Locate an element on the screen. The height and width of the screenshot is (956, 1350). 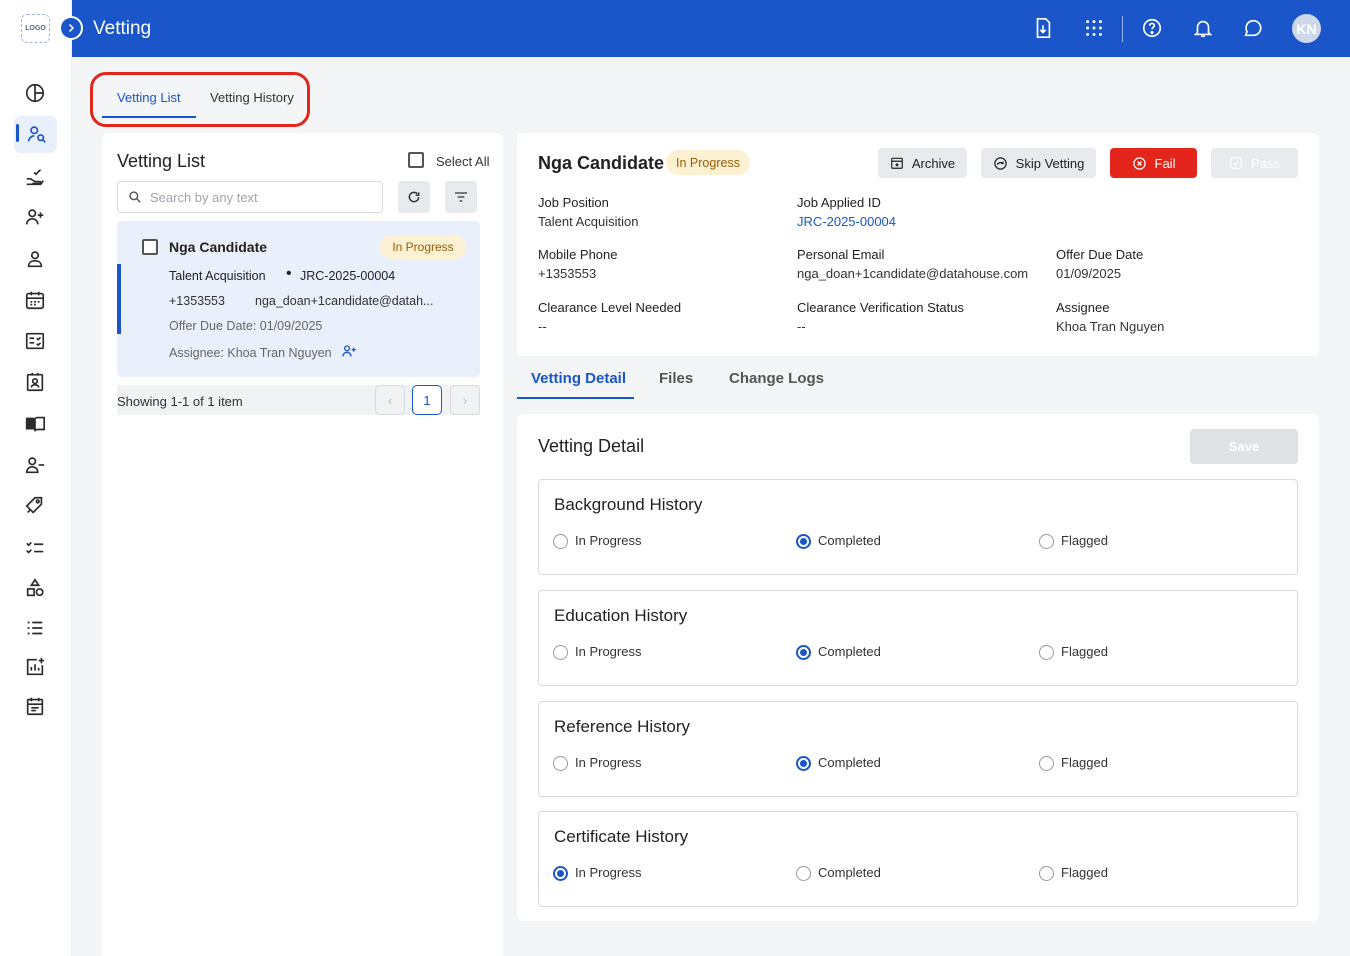
candidate-status-badge: In Progress is located at coordinates (708, 162).